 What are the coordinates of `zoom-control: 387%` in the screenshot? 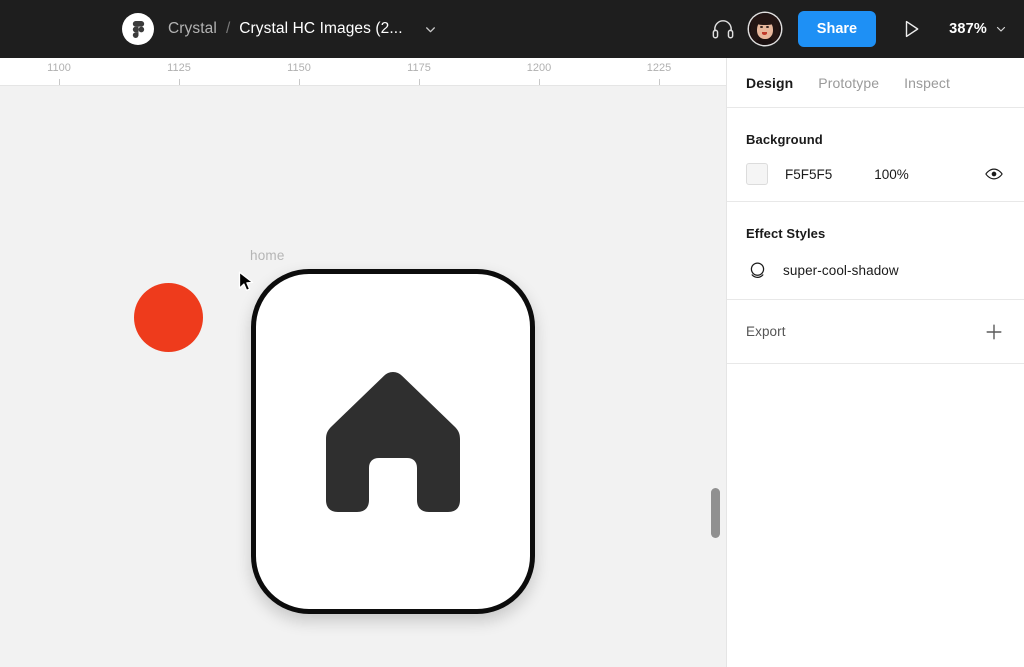 It's located at (978, 29).